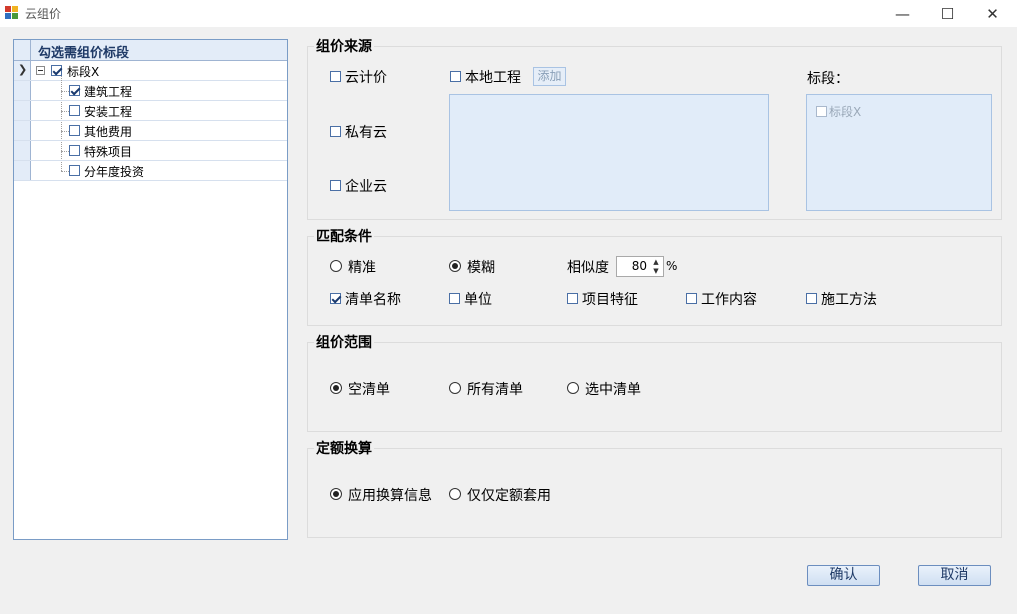 The height and width of the screenshot is (614, 1017). Describe the element at coordinates (336, 266) in the screenshot. I see `exact-radio` at that location.